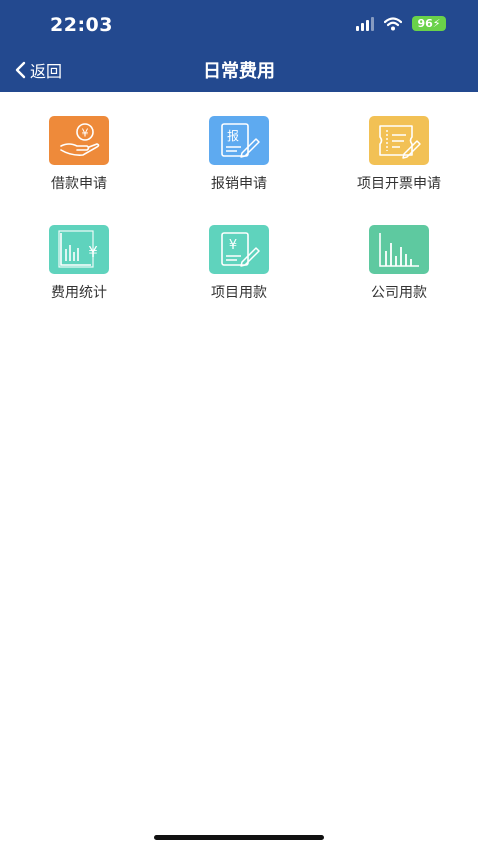 This screenshot has height=850, width=478. I want to click on menu-item-project-invoice-application: 项目开票申请, so click(399, 161).